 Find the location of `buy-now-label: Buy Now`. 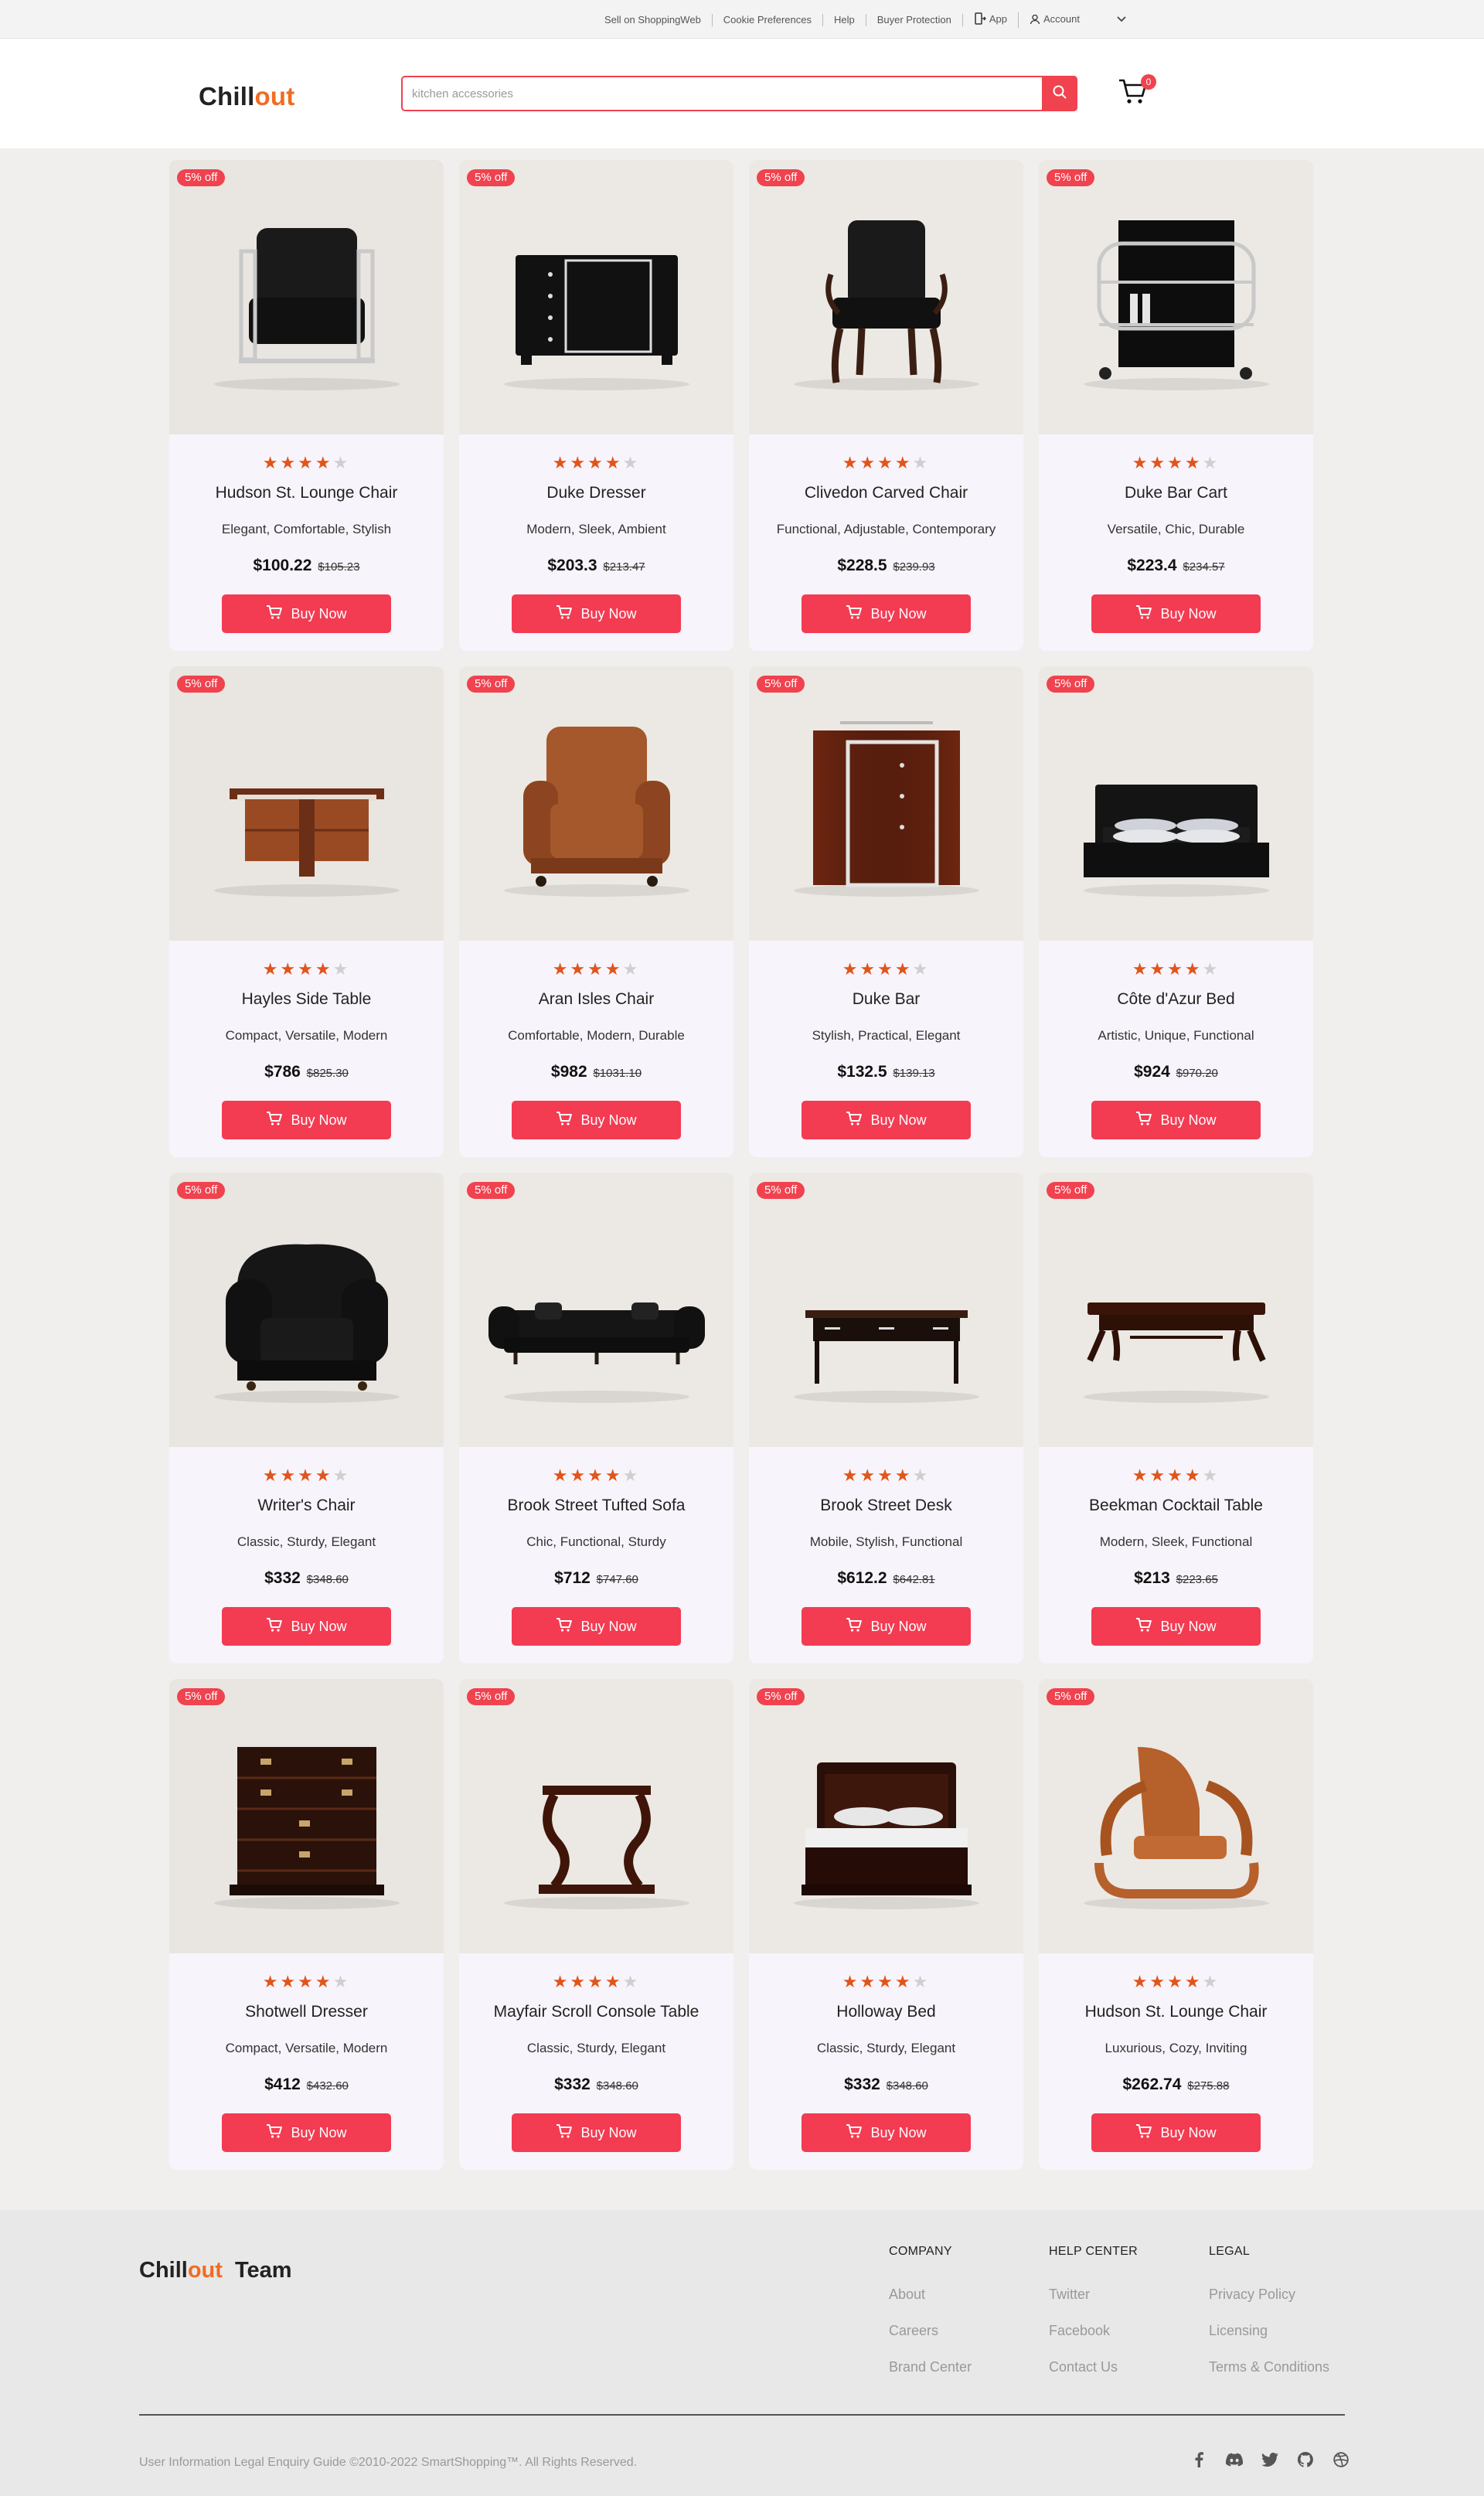

buy-now-label: Buy Now is located at coordinates (608, 2132).